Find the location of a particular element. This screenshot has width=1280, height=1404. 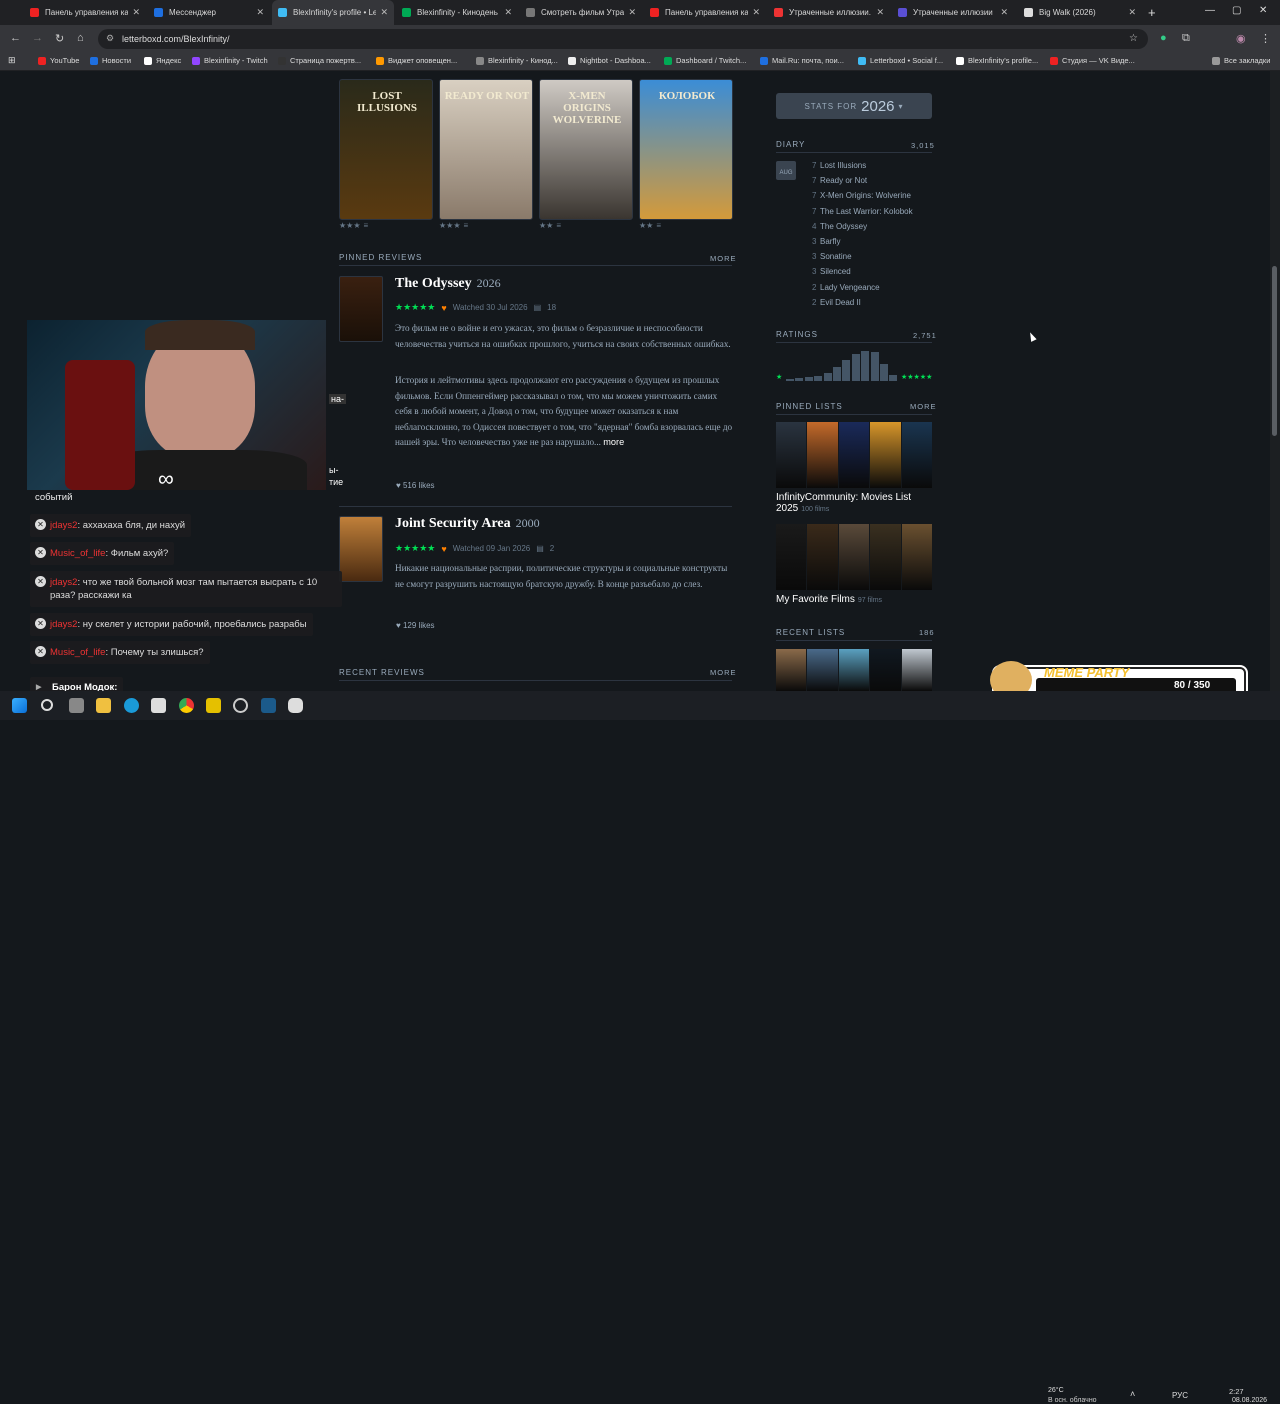

clock-time: 2:27 is located at coordinates (1236, 1391).